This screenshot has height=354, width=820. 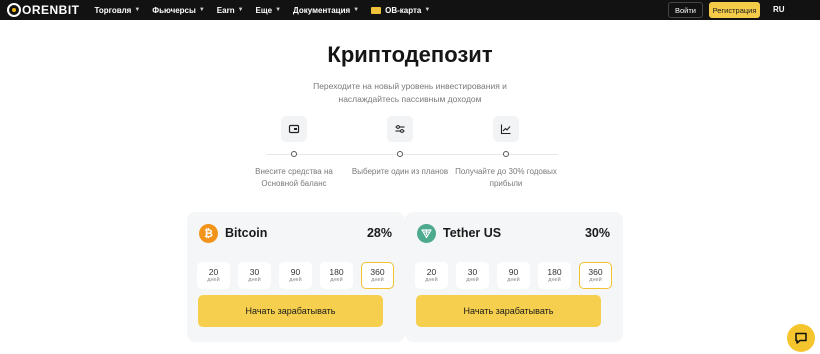 I want to click on tether-icon, so click(x=426, y=233).